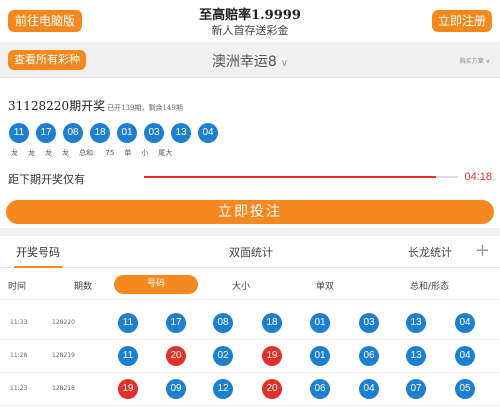 The width and height of the screenshot is (500, 417). I want to click on history-ball: 12, so click(223, 389).